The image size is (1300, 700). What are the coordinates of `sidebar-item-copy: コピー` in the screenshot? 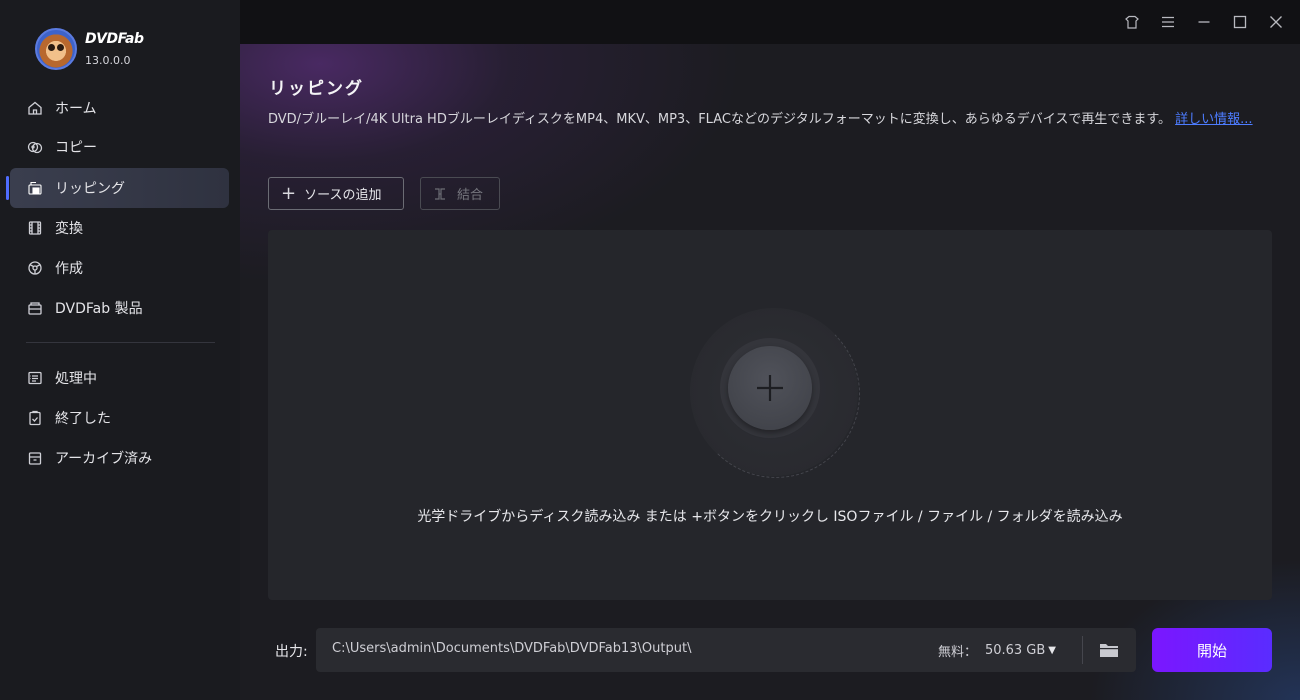 It's located at (119, 147).